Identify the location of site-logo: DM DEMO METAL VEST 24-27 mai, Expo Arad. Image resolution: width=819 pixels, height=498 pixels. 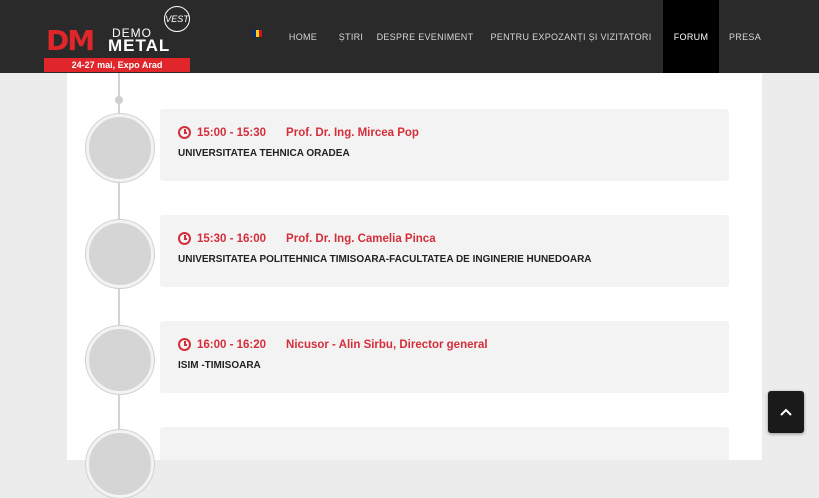
(119, 39).